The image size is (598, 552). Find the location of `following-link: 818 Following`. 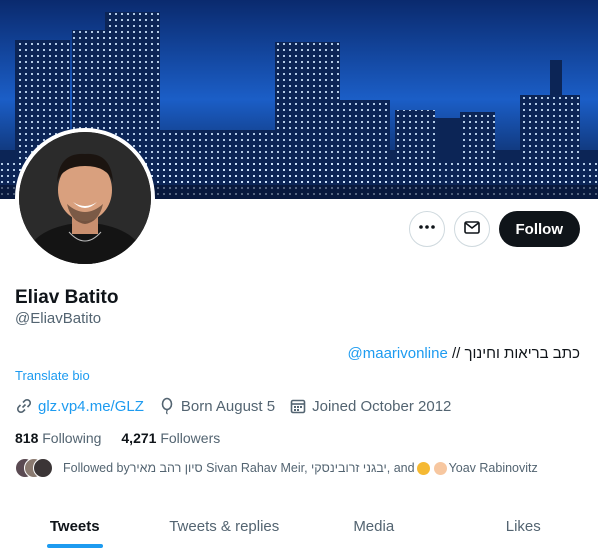

following-link: 818 Following is located at coordinates (58, 438).